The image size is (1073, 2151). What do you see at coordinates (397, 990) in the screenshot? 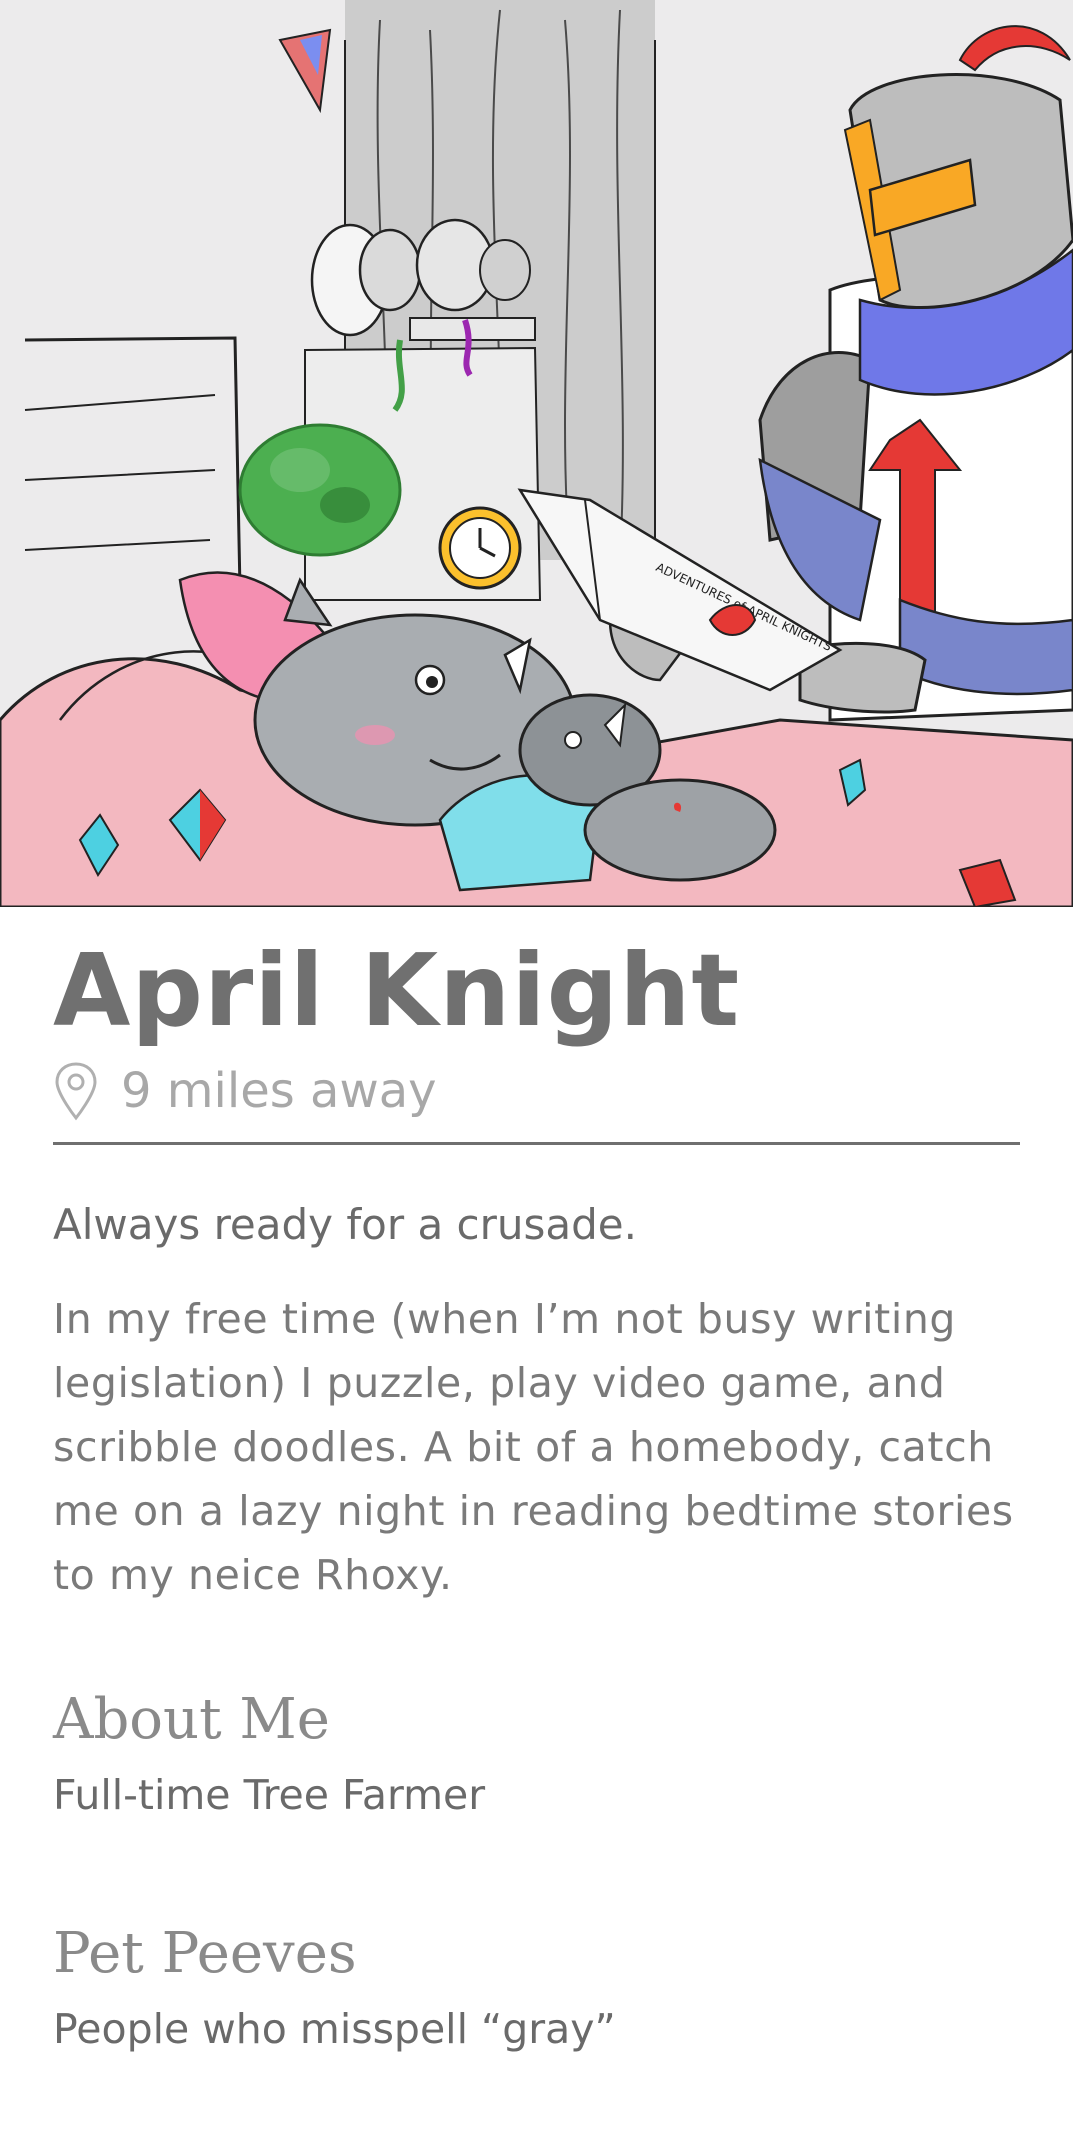
I see `profile-name: April Knight` at bounding box center [397, 990].